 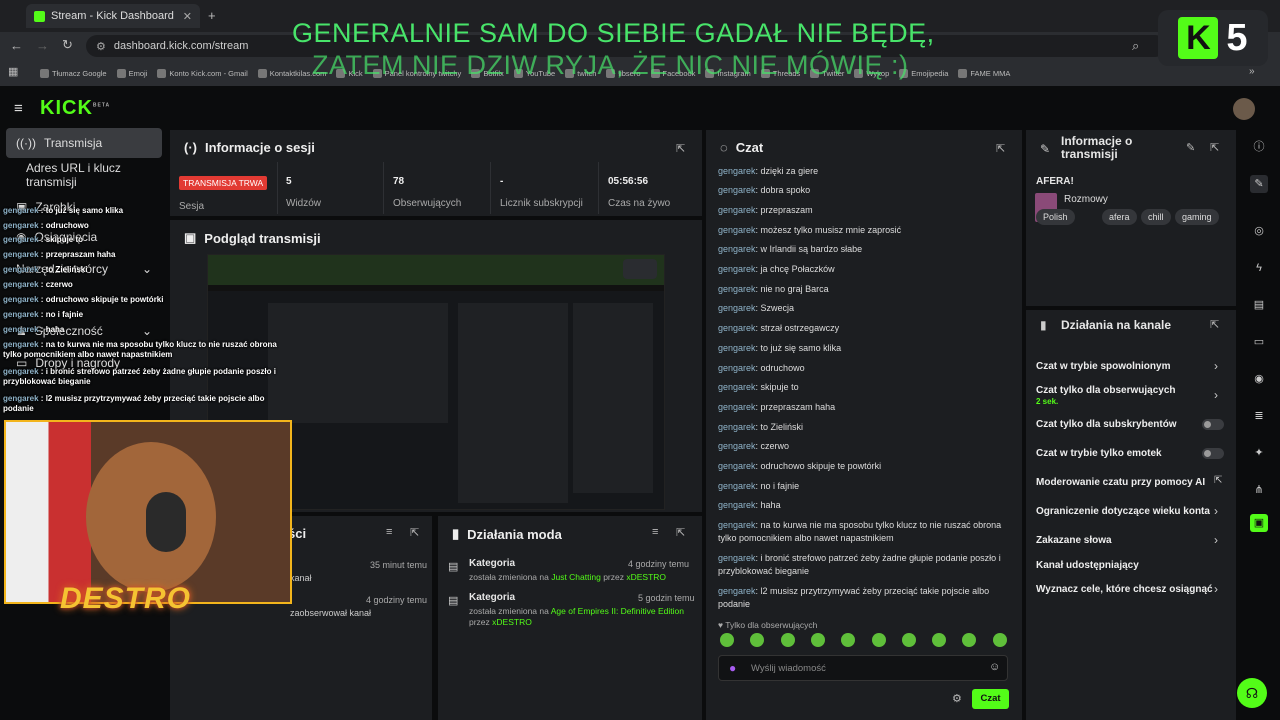 I want to click on bookmark-item: FAME MMA, so click(x=984, y=73).